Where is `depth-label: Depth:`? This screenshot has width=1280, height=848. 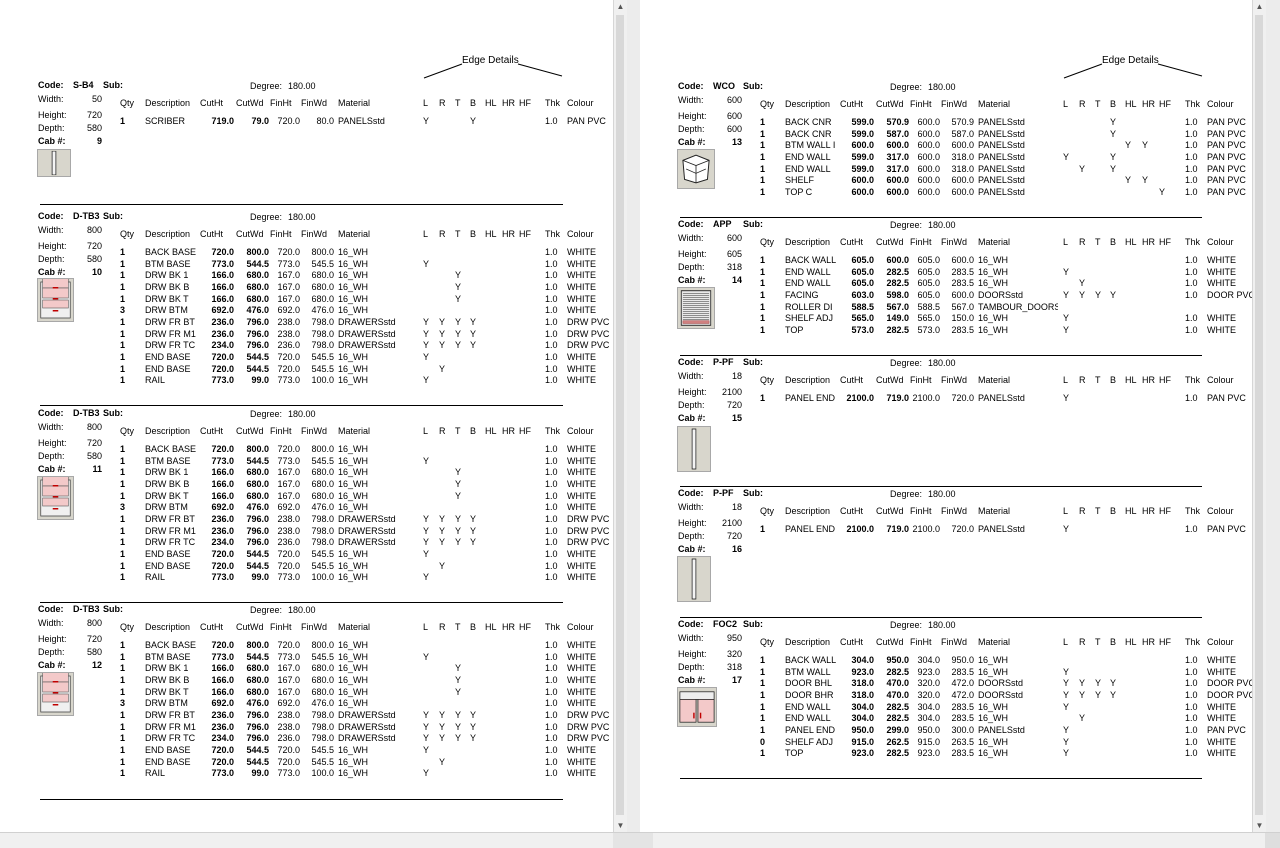
depth-label: Depth: is located at coordinates (51, 128).